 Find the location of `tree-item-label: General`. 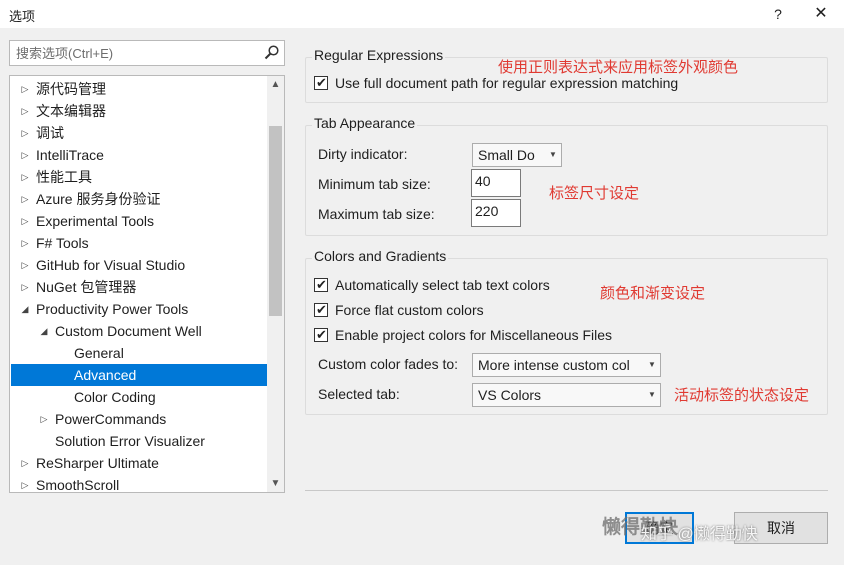

tree-item-label: General is located at coordinates (99, 353).